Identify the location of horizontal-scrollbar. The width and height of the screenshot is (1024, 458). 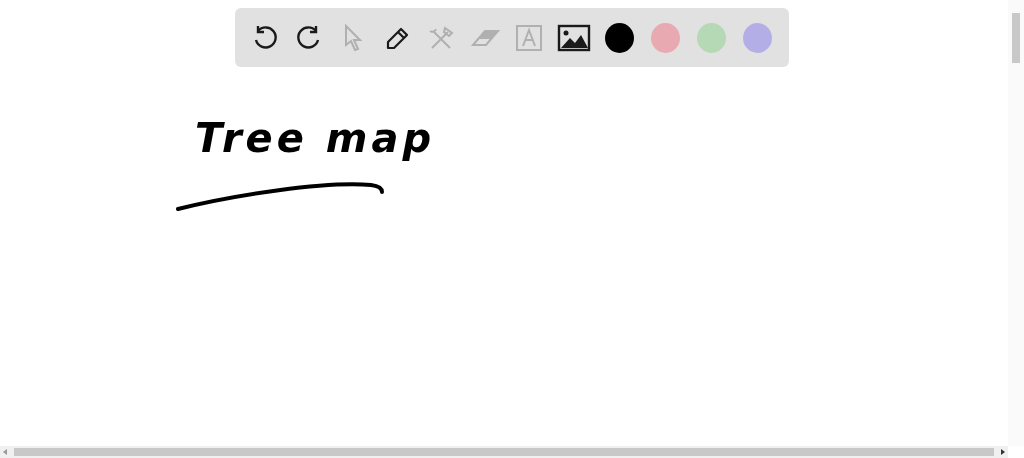
(504, 452).